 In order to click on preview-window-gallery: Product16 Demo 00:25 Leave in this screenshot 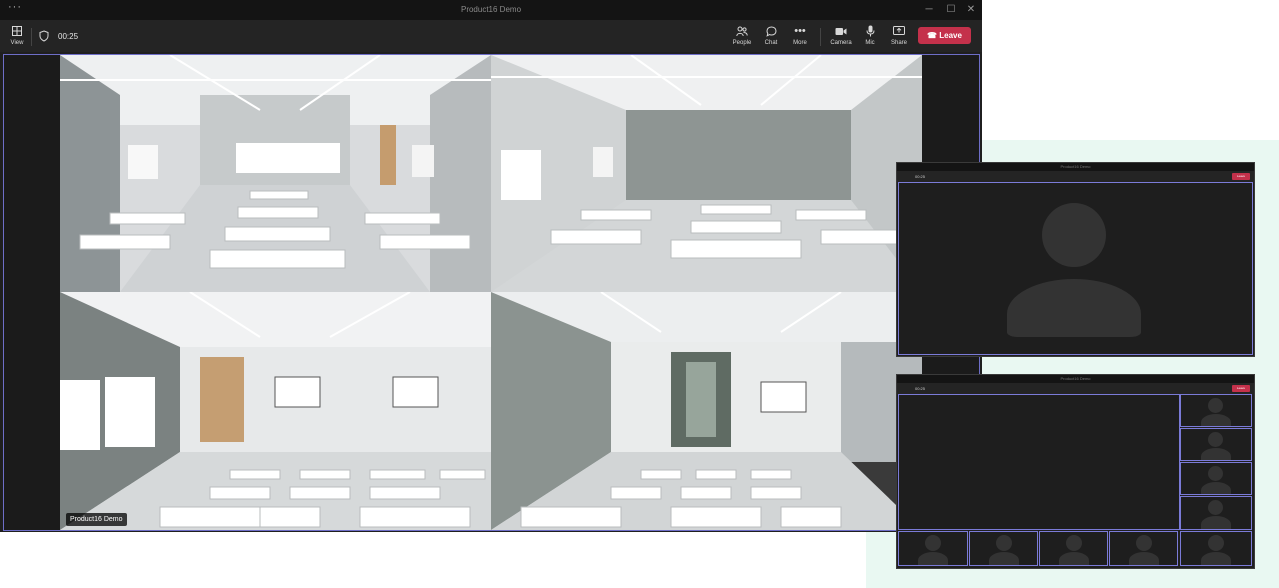, I will do `click(1075, 471)`.